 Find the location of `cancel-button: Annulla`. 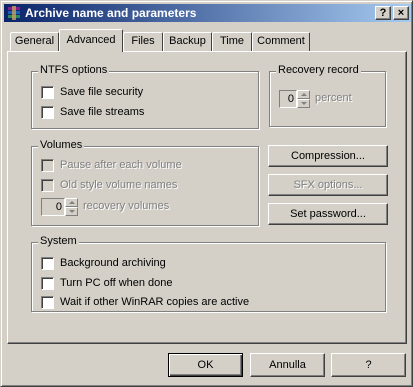

cancel-button: Annulla is located at coordinates (287, 365).